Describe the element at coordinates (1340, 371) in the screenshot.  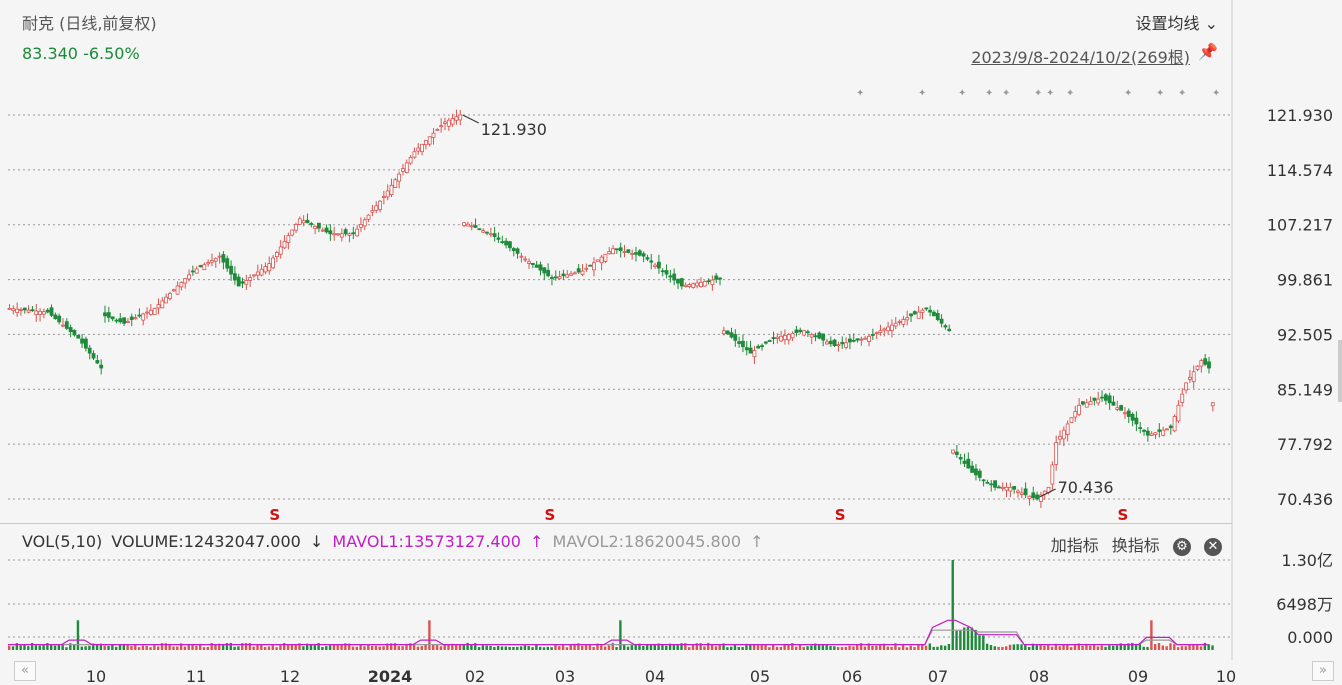
I see `panel-resize-handle` at that location.